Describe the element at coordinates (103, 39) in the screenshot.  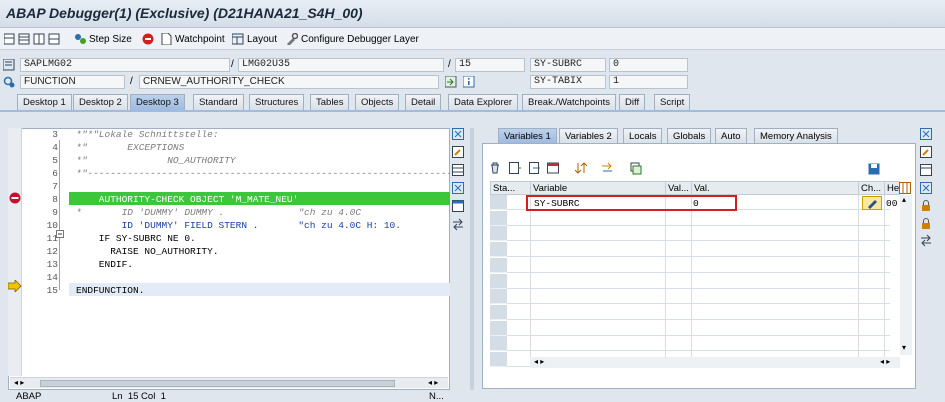
I see `step-size-button: Step Size` at that location.